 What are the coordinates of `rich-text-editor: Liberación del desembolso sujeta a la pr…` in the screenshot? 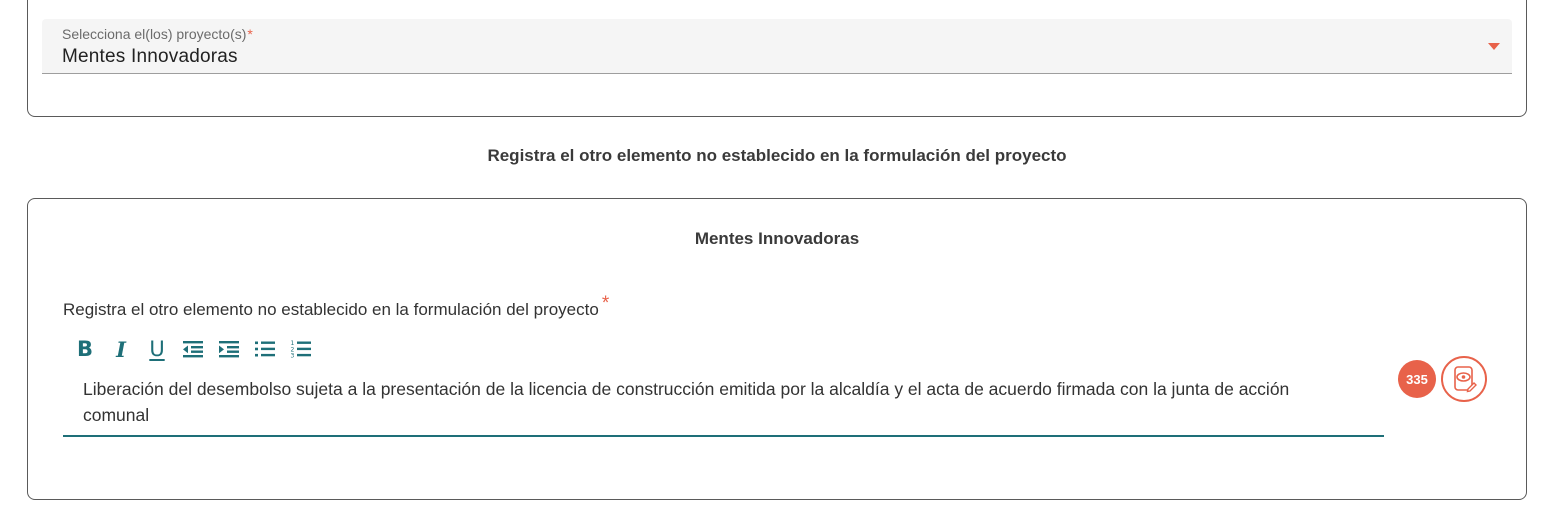 It's located at (723, 403).